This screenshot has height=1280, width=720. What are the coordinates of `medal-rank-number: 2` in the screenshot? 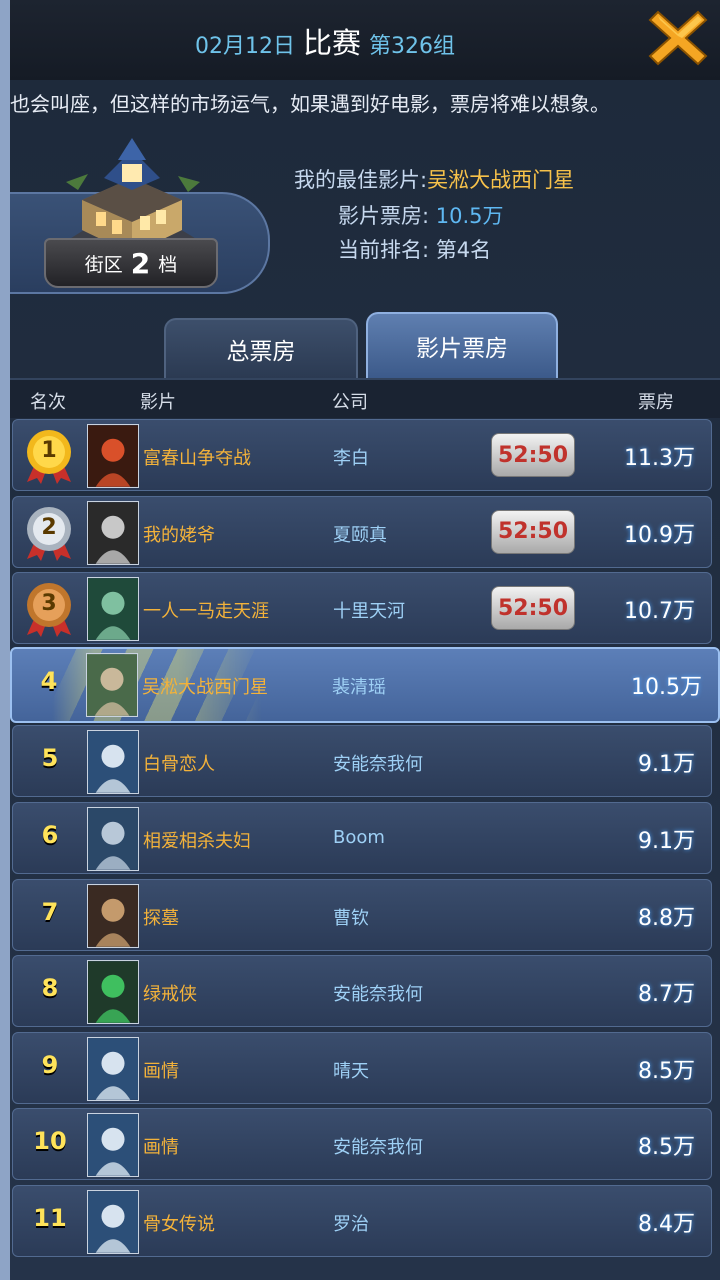 It's located at (49, 527).